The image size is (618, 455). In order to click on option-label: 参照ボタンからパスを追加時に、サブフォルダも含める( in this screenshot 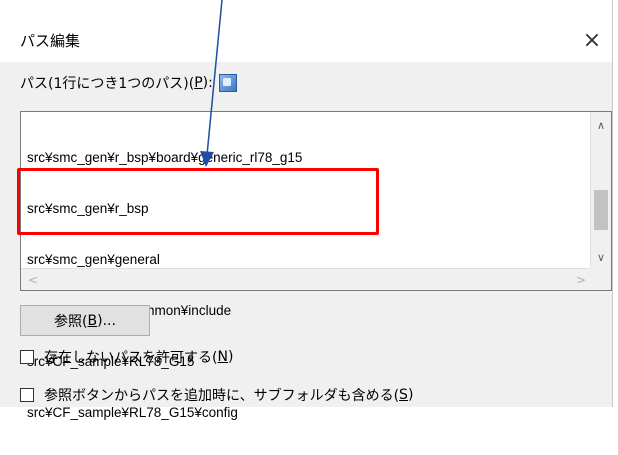, I will do `click(221, 395)`.